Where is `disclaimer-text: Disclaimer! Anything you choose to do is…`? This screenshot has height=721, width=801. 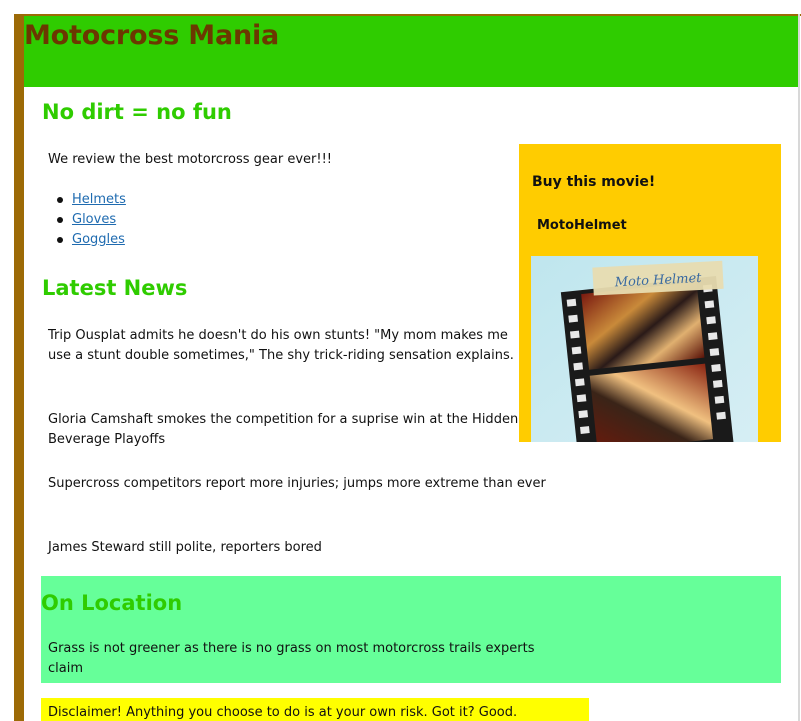 disclaimer-text: Disclaimer! Anything you choose to do is… is located at coordinates (283, 712).